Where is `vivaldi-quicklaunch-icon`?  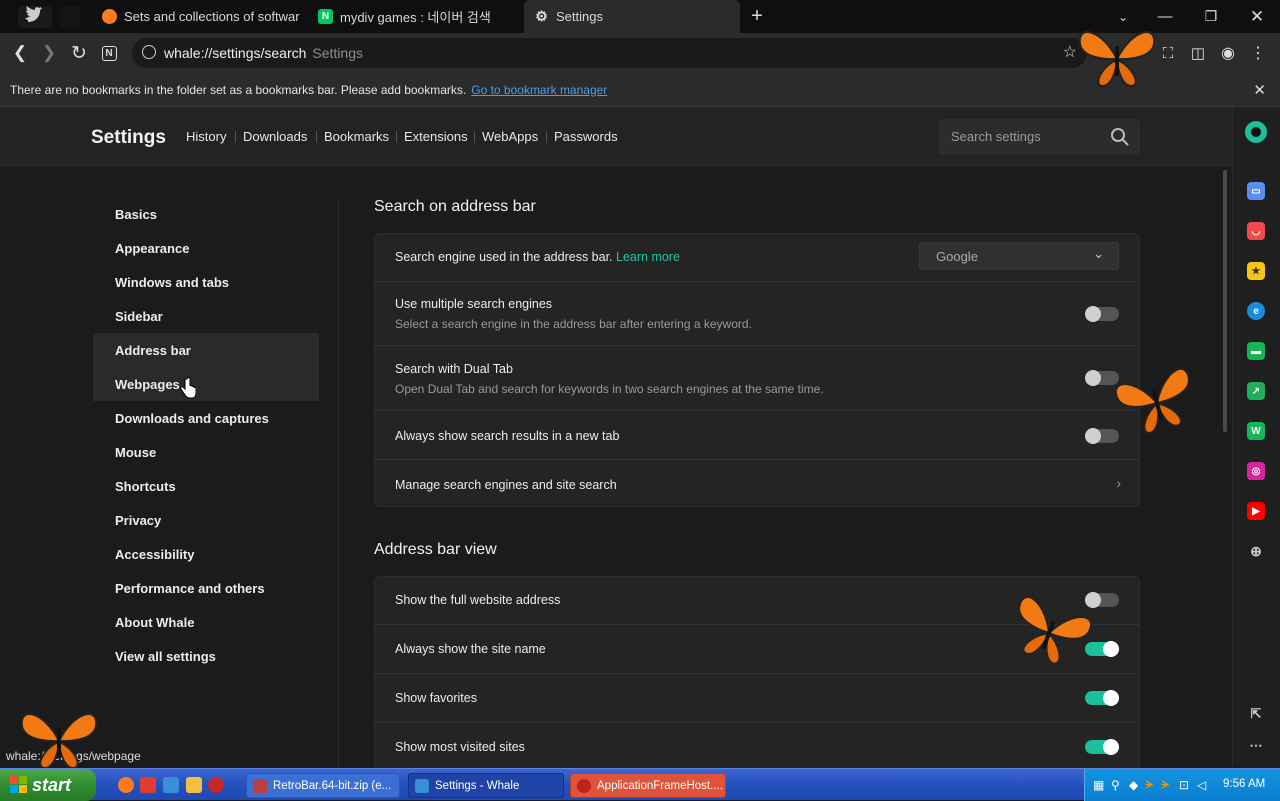
vivaldi-quicklaunch-icon is located at coordinates (148, 785).